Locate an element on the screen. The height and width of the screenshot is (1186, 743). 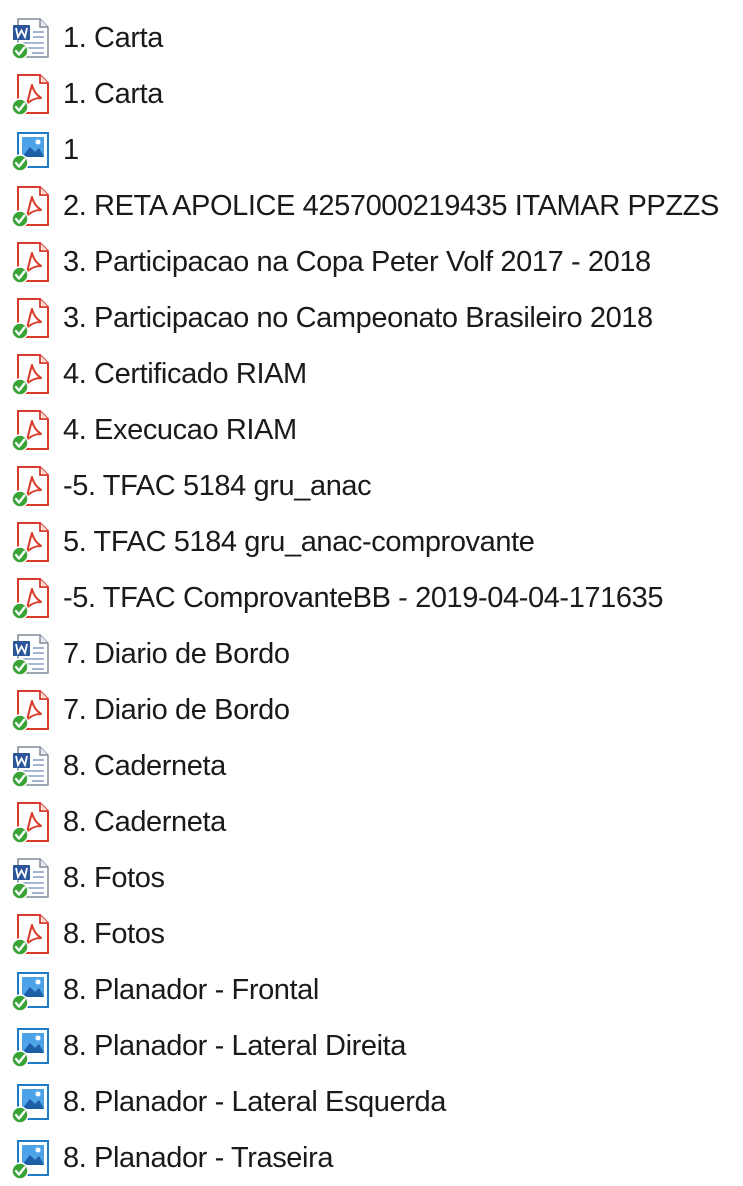
file-name: -5. TFAC 5184 gru_anac is located at coordinates (217, 485).